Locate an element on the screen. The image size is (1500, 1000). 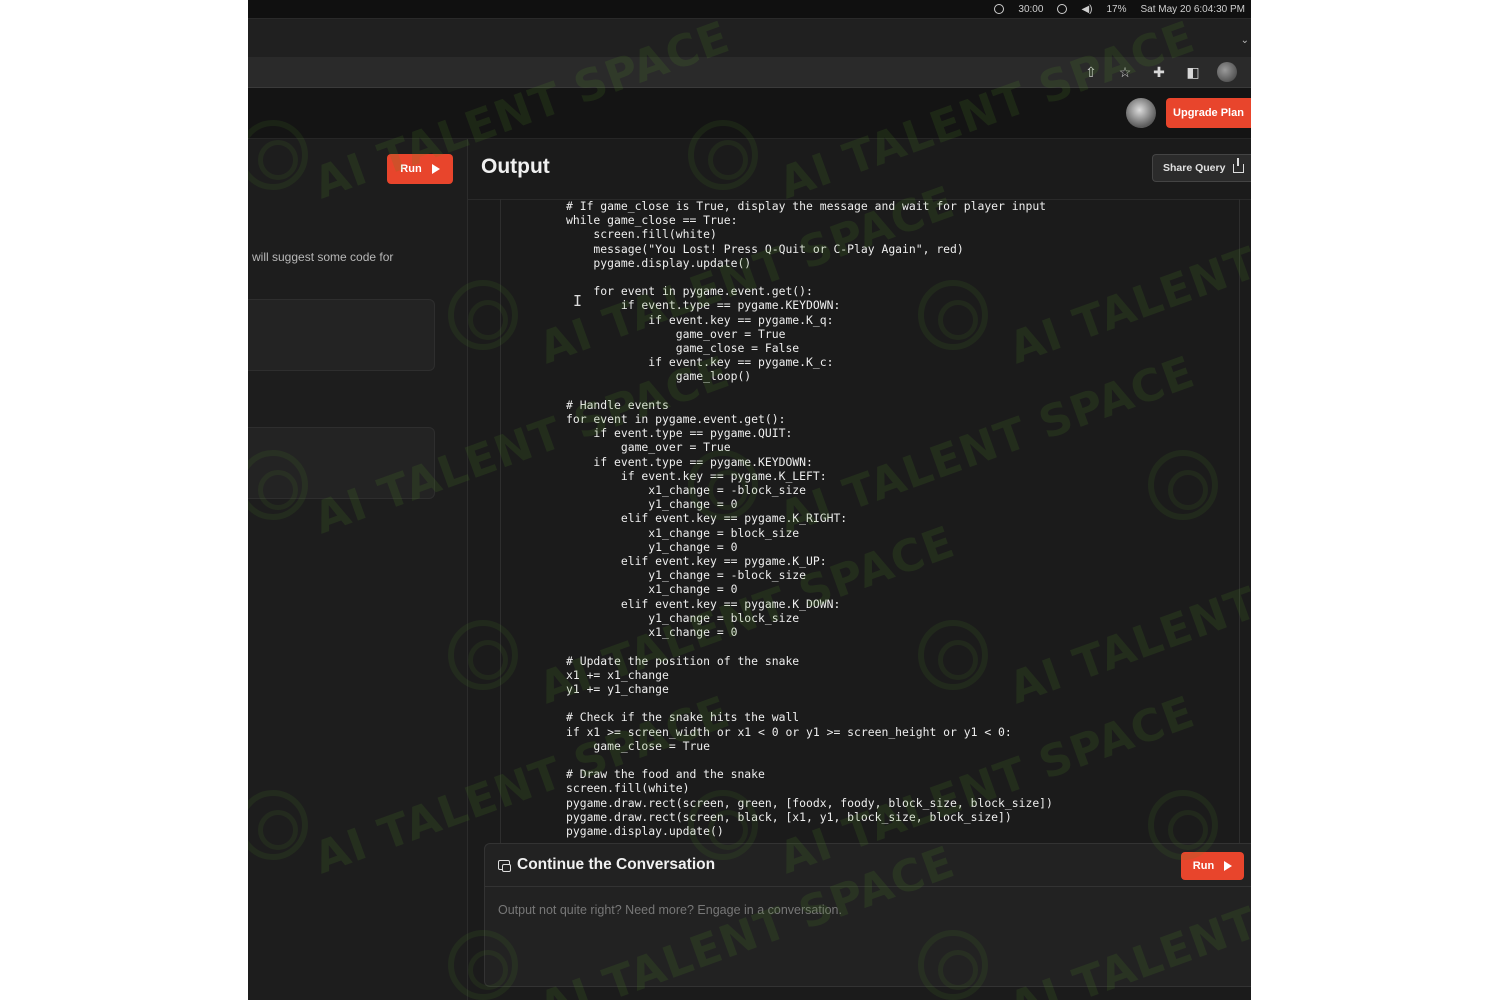
os-status-area: 30:00 ◀) 17% Sat May 20 6:04:30 PM is located at coordinates (1119, 9).